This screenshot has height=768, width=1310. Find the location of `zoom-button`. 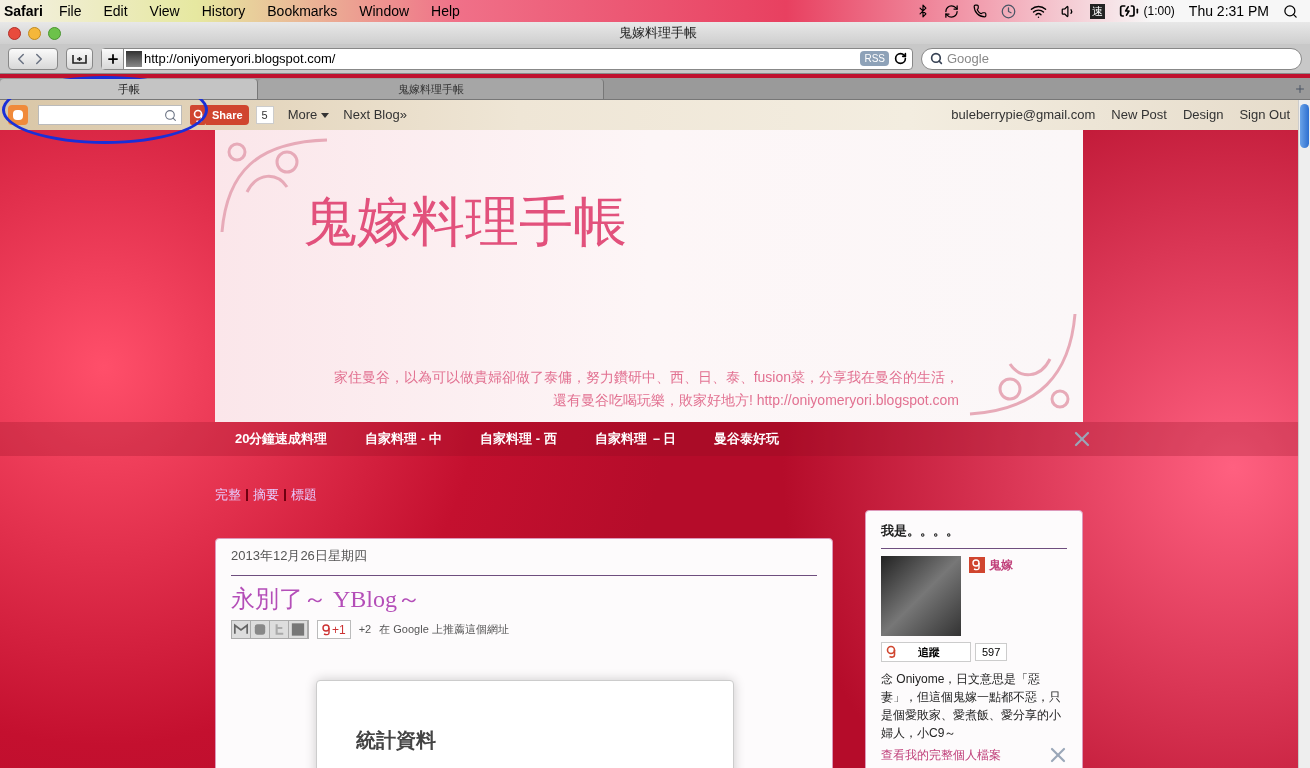

zoom-button is located at coordinates (54, 33).